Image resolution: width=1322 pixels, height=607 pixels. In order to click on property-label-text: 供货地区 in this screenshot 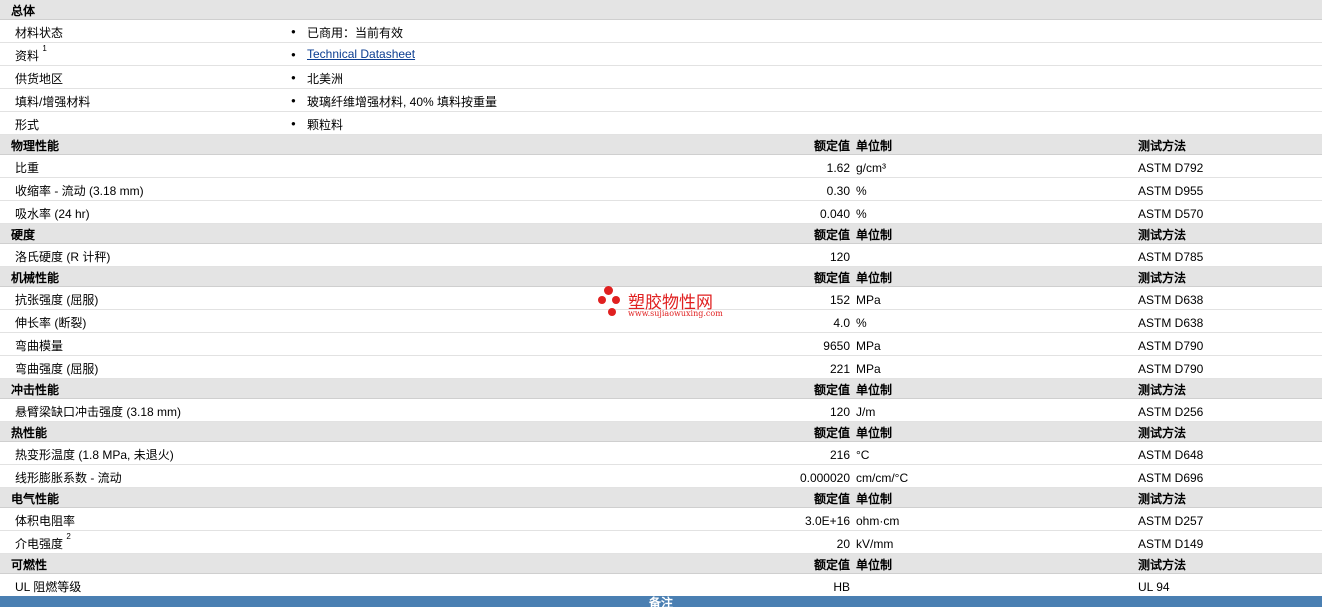, I will do `click(39, 79)`.